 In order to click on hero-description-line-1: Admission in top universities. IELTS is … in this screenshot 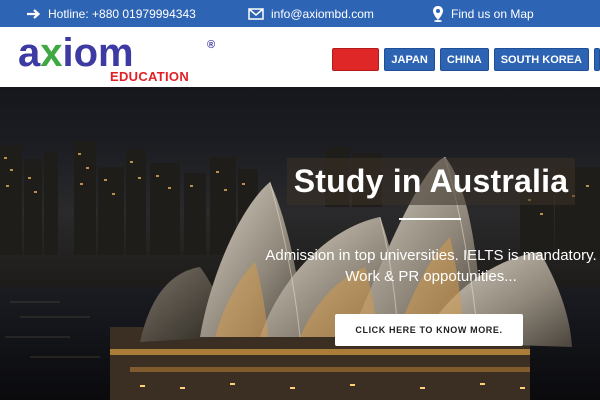, I will do `click(431, 255)`.